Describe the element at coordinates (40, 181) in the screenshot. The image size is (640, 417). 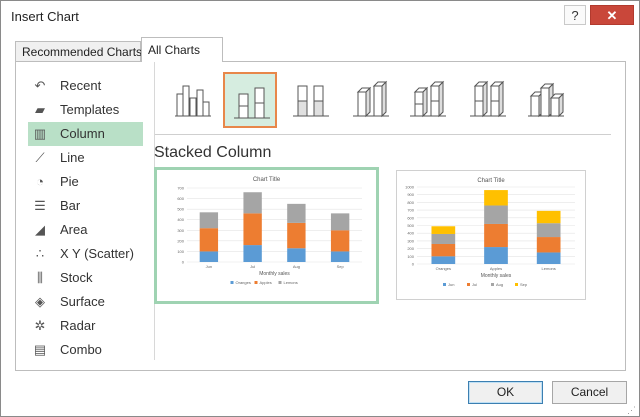
I see `pie-chart-icon: ◔` at that location.